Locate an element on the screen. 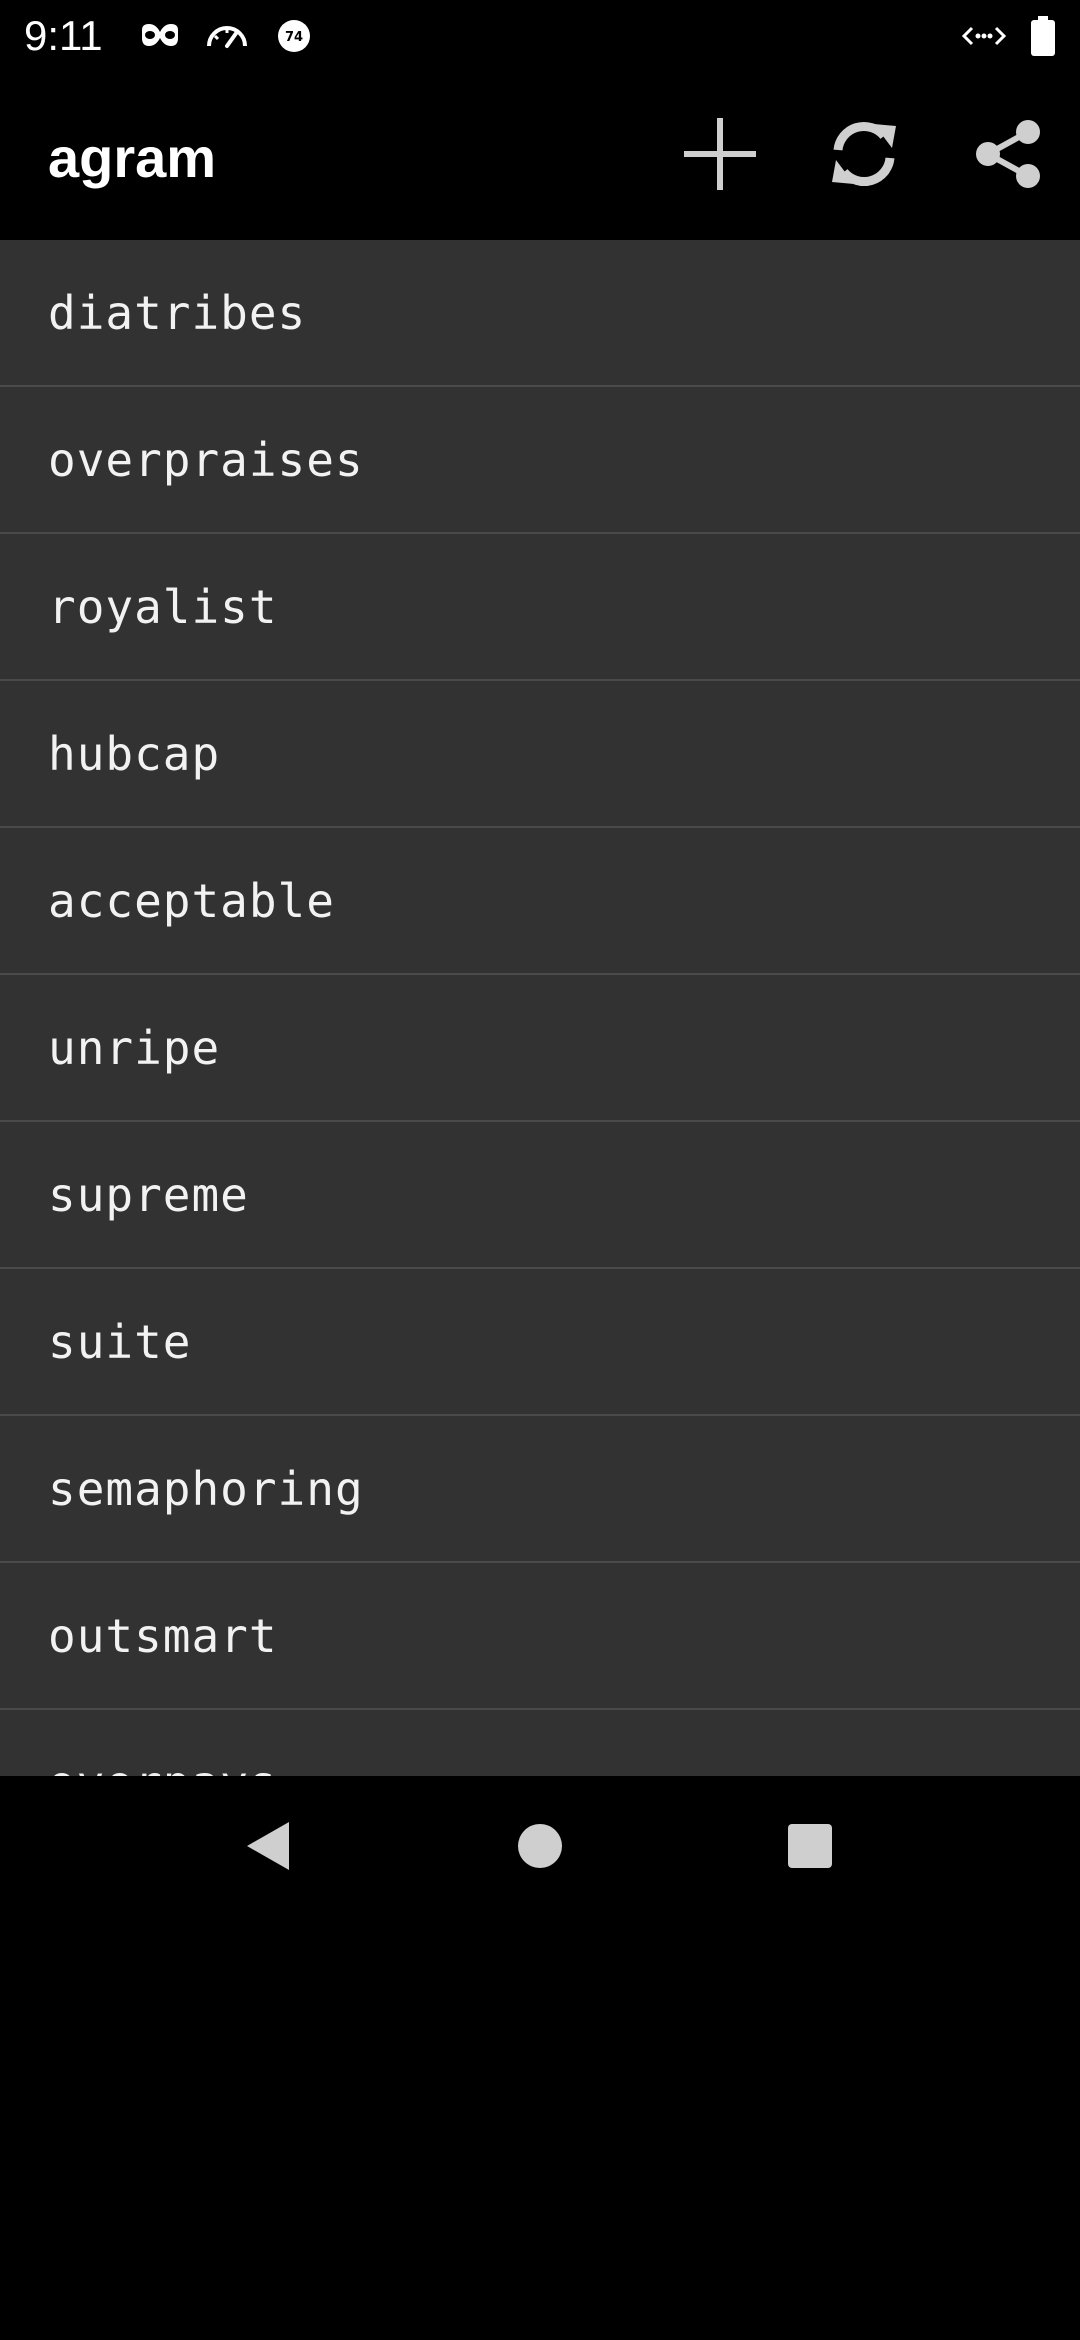  word-text: outsmart is located at coordinates (163, 1635).